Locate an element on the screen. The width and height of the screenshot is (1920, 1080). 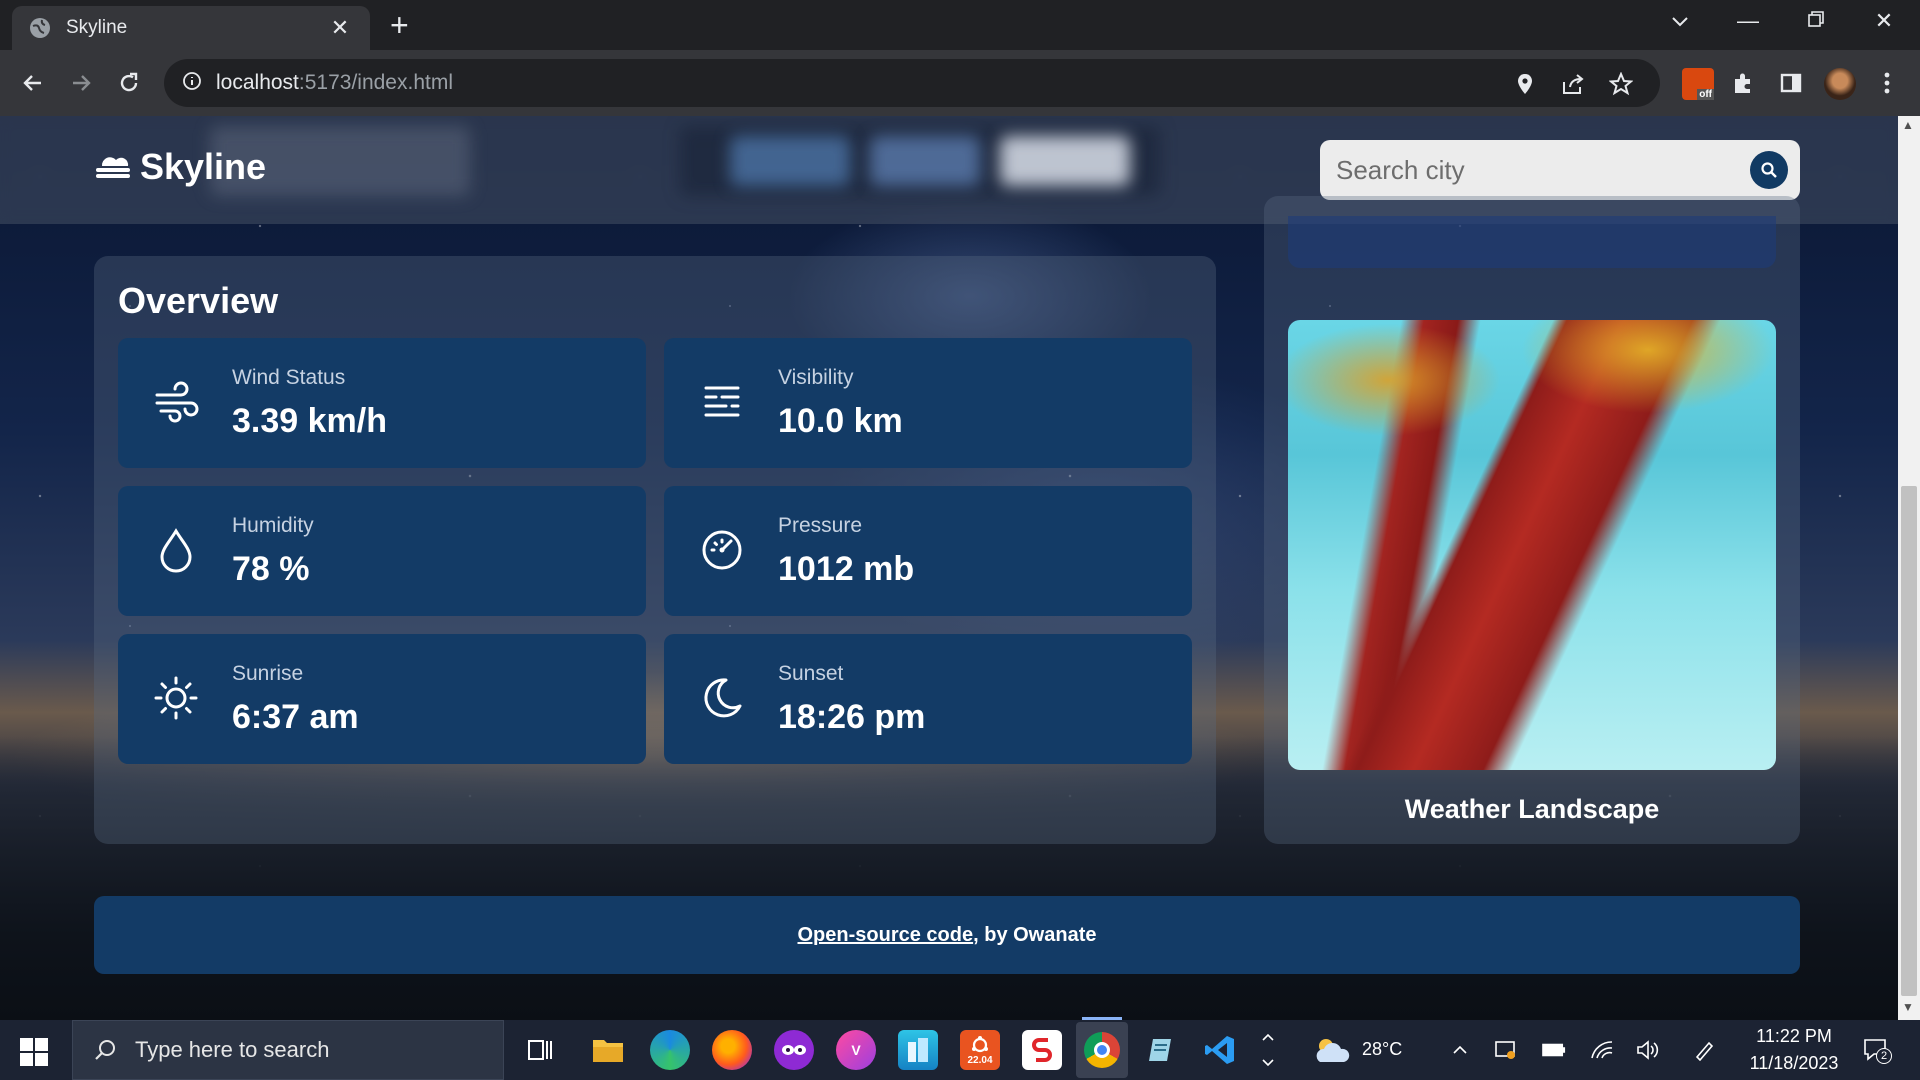
chrome-taskbar-item is located at coordinates (1102, 1050).